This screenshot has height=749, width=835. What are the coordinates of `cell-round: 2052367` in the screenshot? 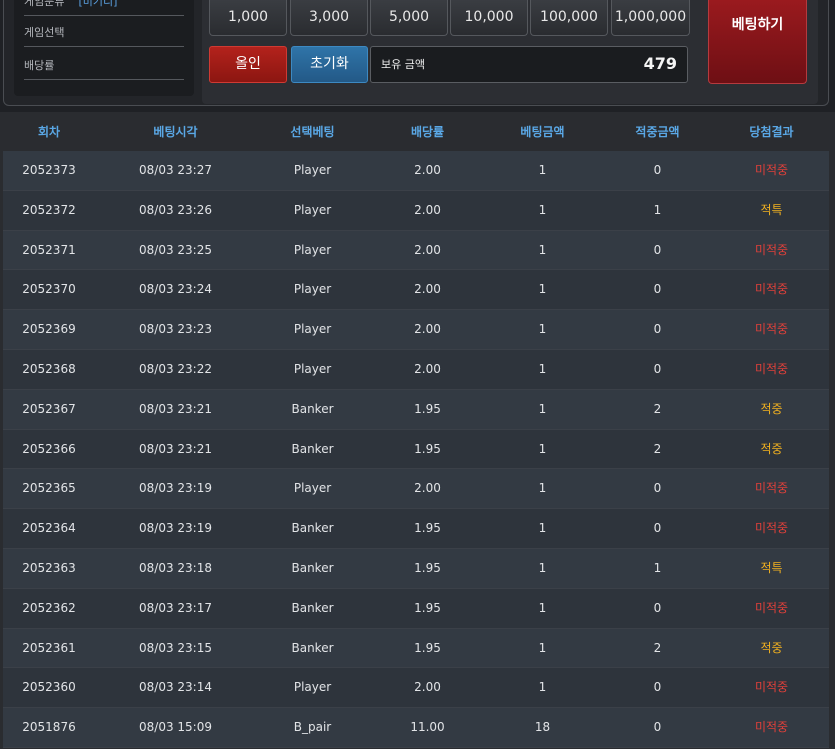 It's located at (49, 408).